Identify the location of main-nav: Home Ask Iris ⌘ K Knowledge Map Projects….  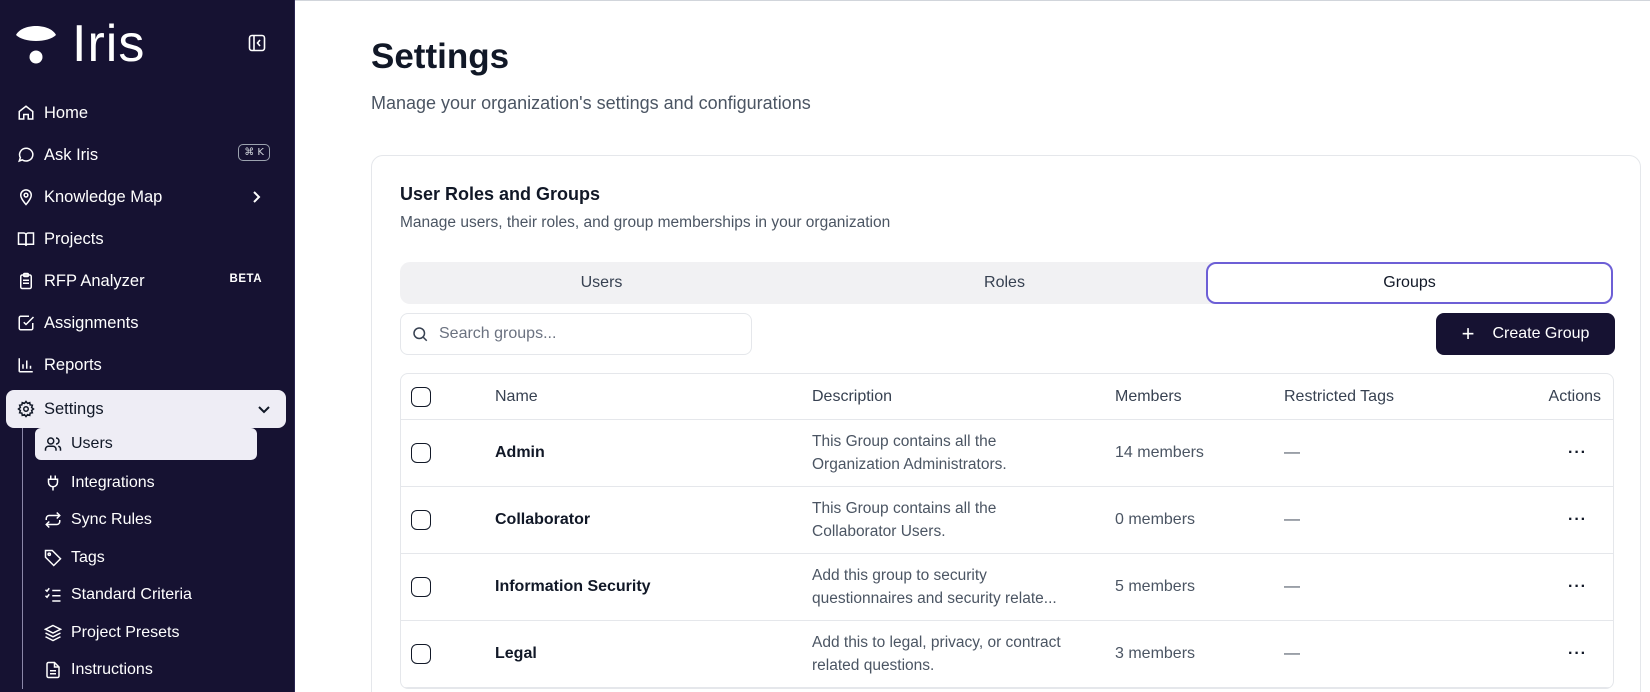
(146, 260).